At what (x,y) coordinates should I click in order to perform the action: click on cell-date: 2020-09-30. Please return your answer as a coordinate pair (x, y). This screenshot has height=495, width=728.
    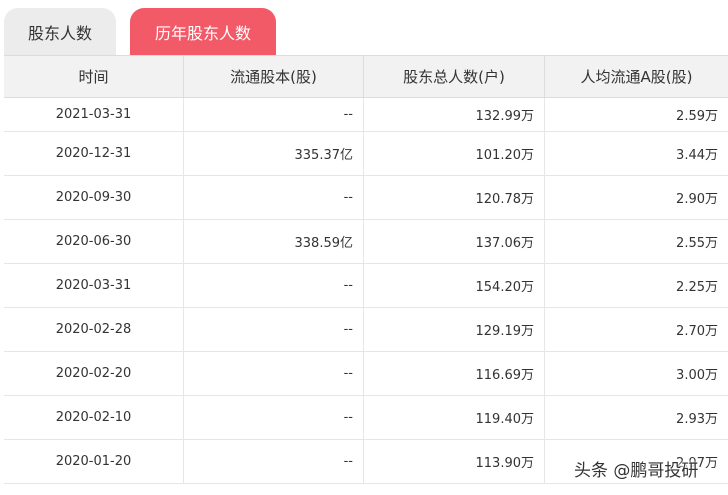
    Looking at the image, I should click on (94, 197).